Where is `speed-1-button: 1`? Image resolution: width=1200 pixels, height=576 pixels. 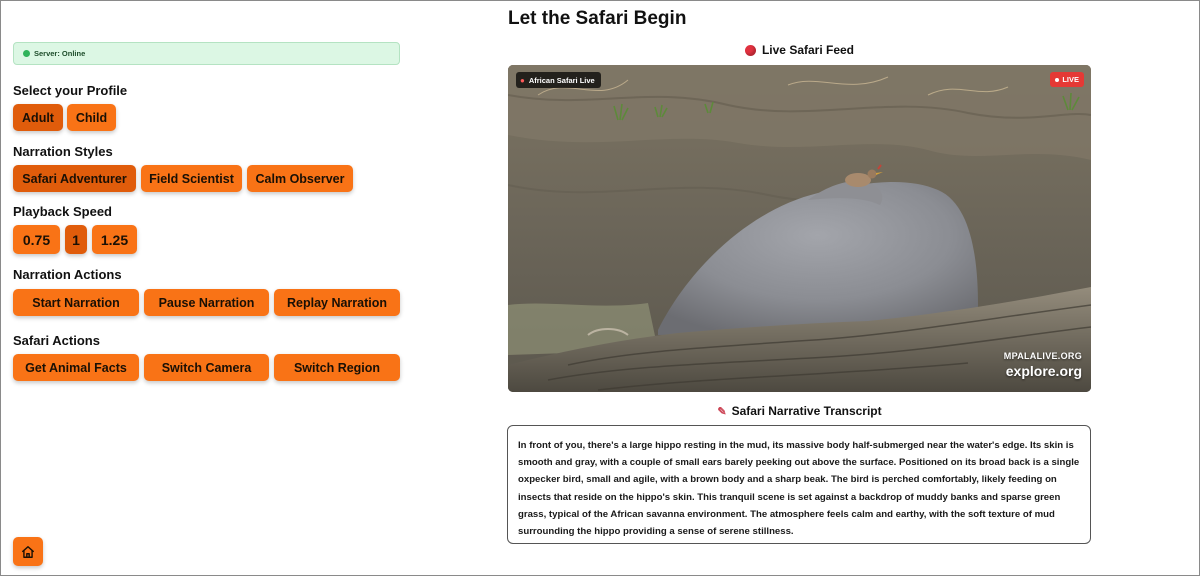 speed-1-button: 1 is located at coordinates (76, 239).